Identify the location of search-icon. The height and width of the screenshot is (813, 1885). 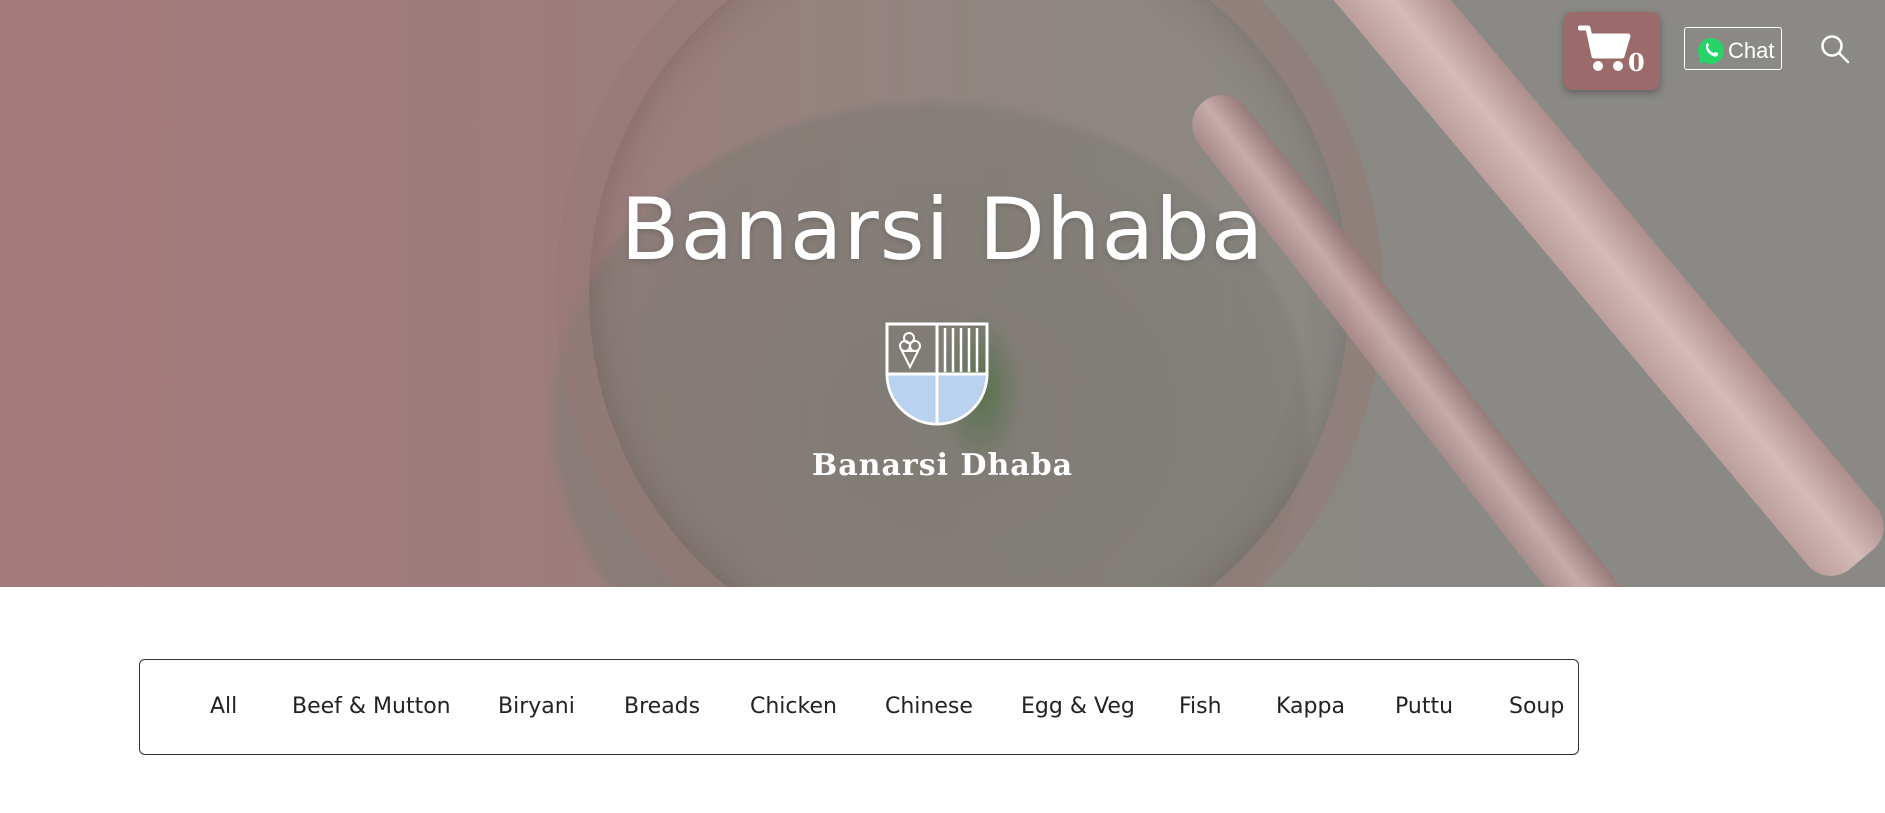
(1835, 49).